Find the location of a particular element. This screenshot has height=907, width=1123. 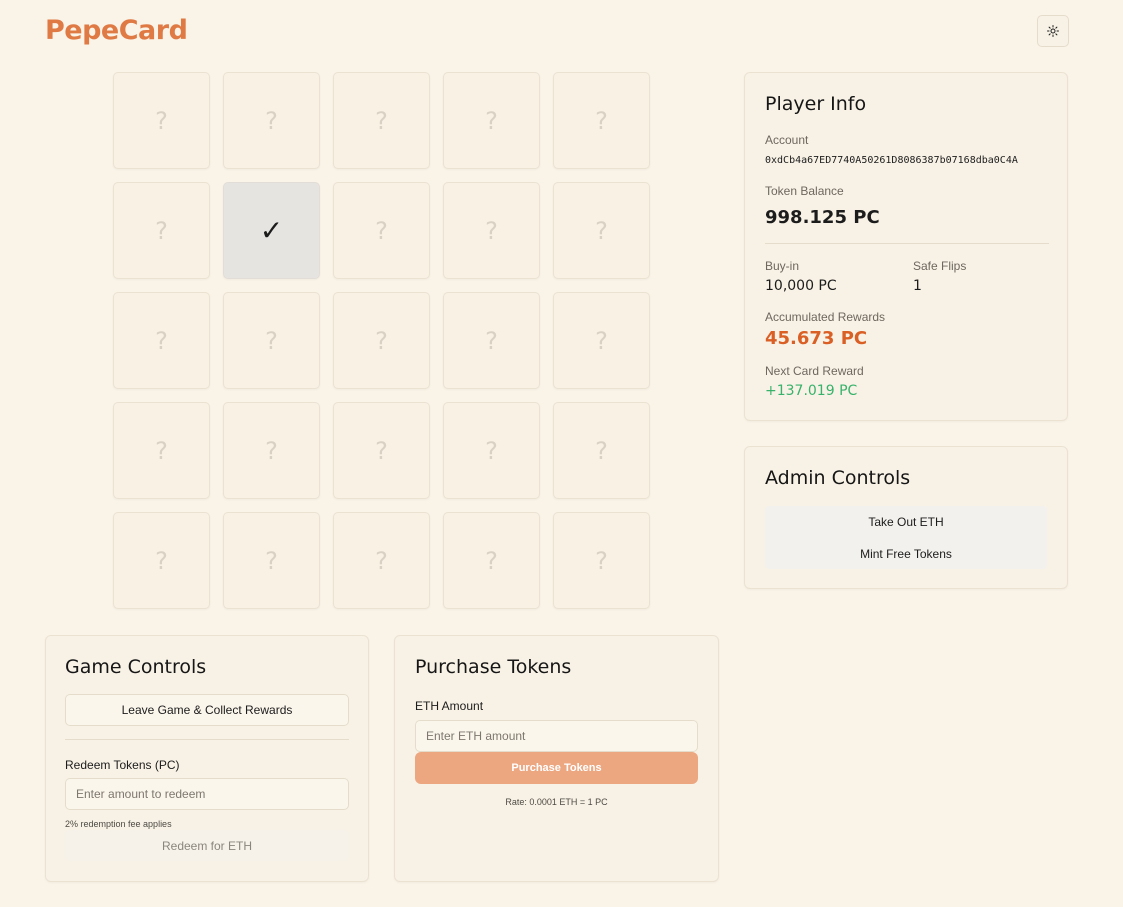

exchange-rate-text: Rate: 0.0001 ETH = 1 PC is located at coordinates (556, 802).